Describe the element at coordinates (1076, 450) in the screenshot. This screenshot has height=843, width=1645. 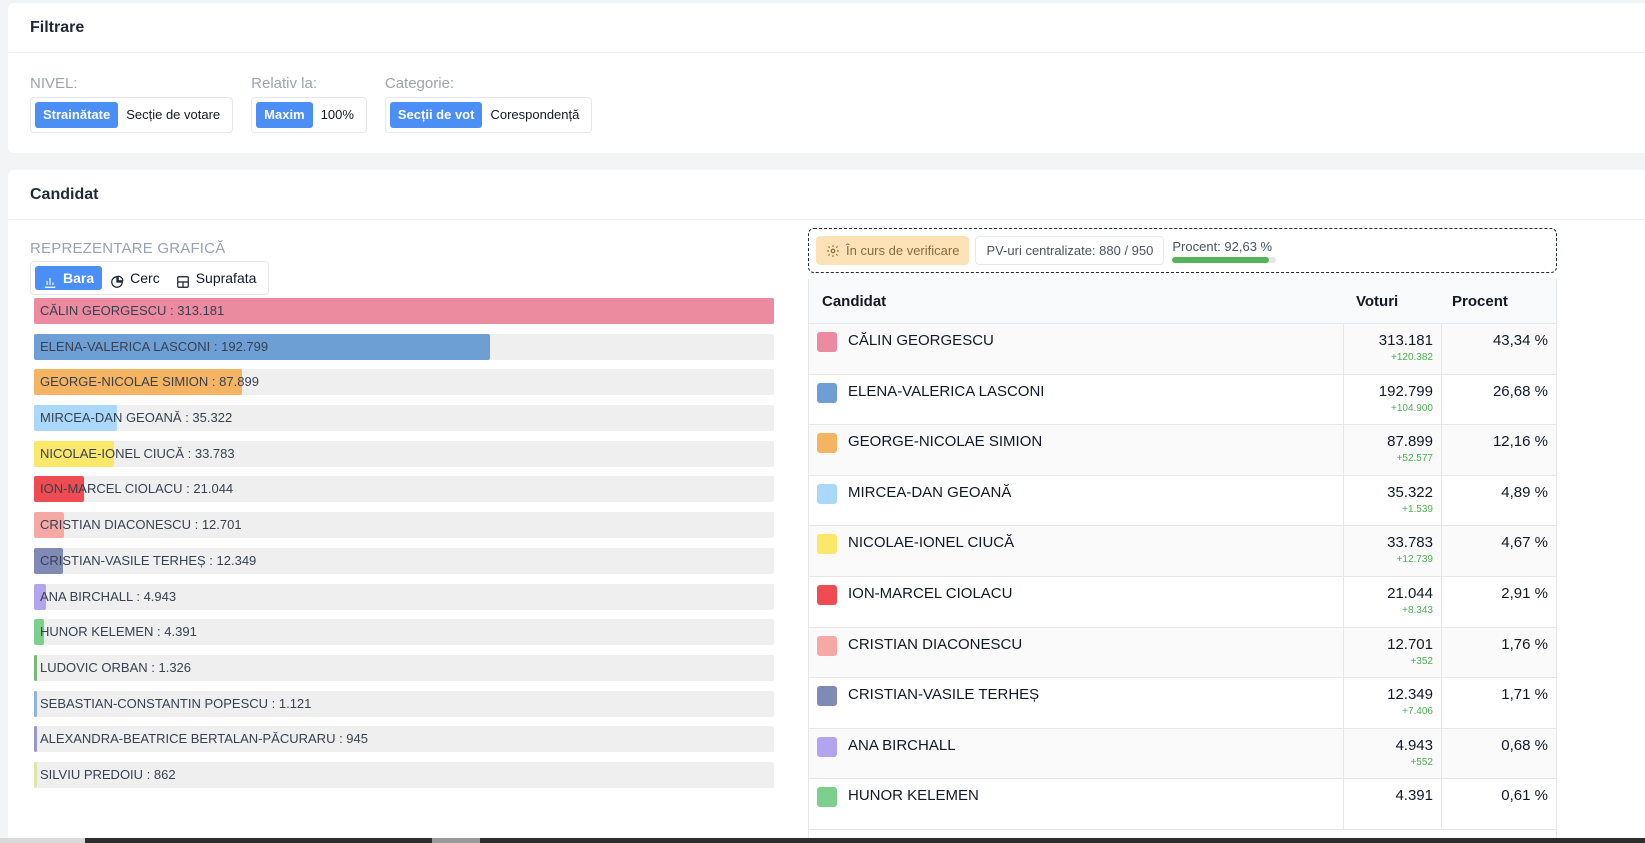
I see `cell-candidate: GEORGE-NICOLAE SIMION` at that location.